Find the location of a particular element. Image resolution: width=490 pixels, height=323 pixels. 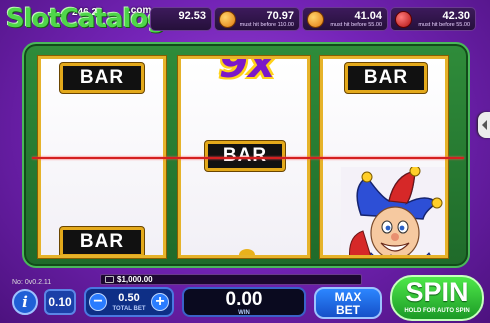

jester-icon is located at coordinates (393, 211).